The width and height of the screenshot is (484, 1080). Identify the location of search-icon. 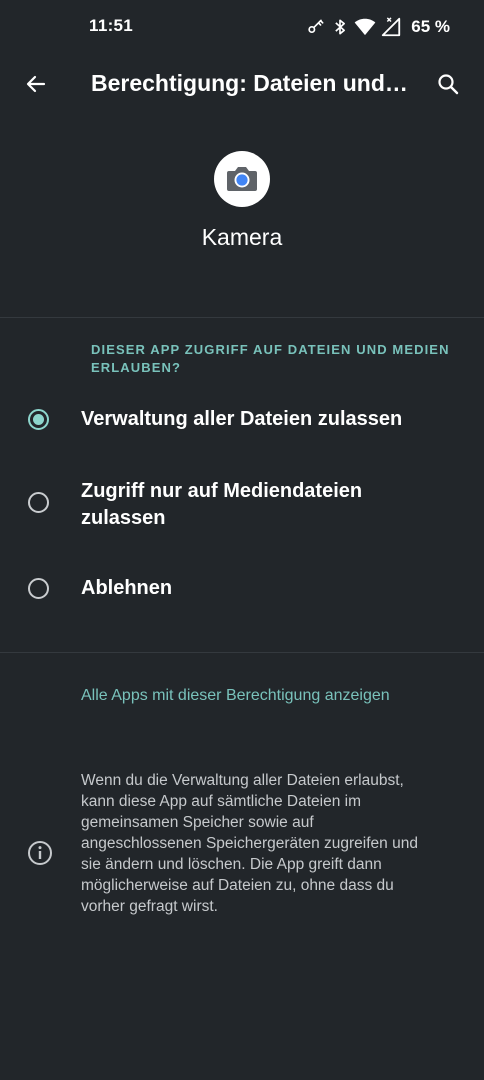
(448, 84).